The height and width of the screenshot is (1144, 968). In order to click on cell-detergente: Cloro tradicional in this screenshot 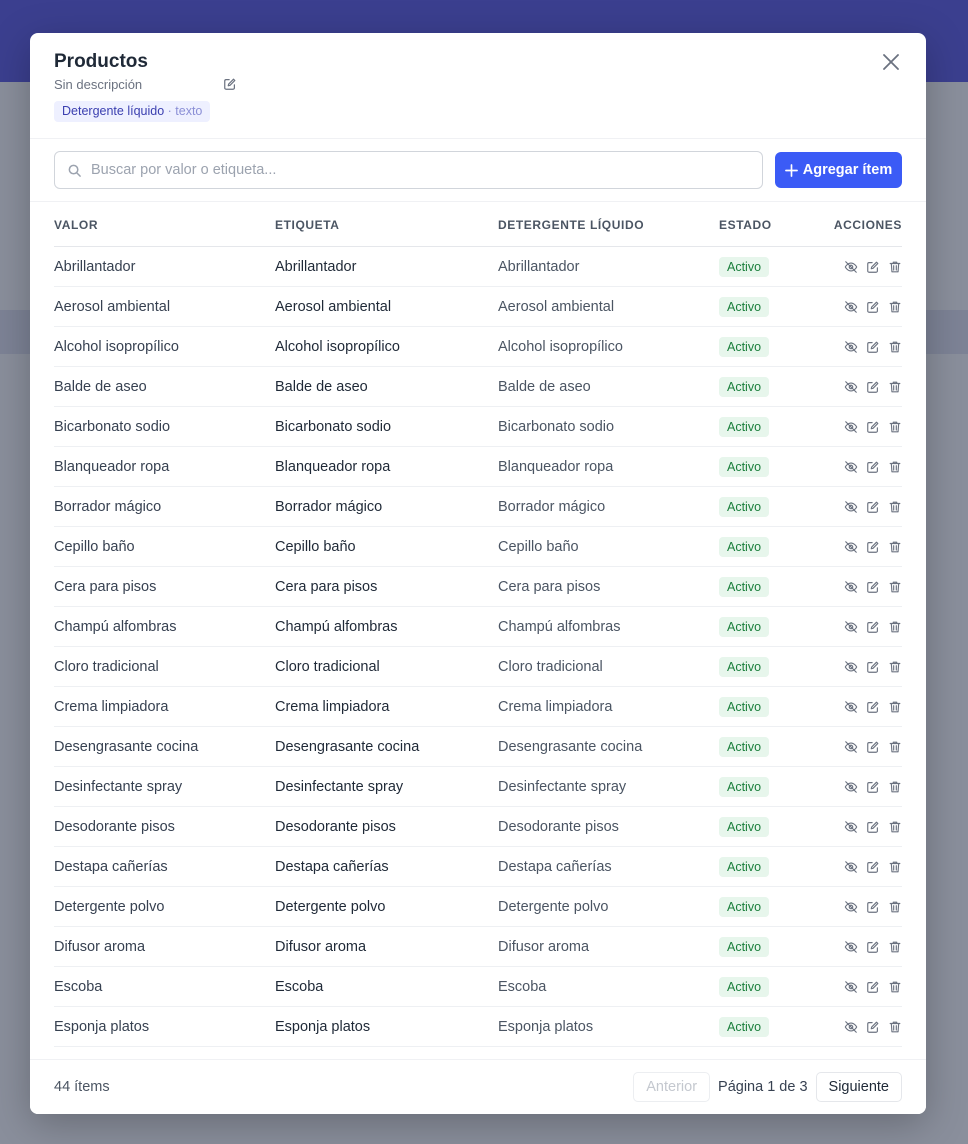, I will do `click(550, 666)`.